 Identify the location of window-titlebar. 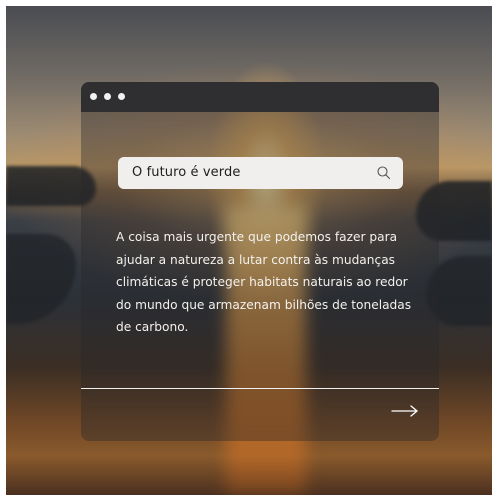
(260, 97).